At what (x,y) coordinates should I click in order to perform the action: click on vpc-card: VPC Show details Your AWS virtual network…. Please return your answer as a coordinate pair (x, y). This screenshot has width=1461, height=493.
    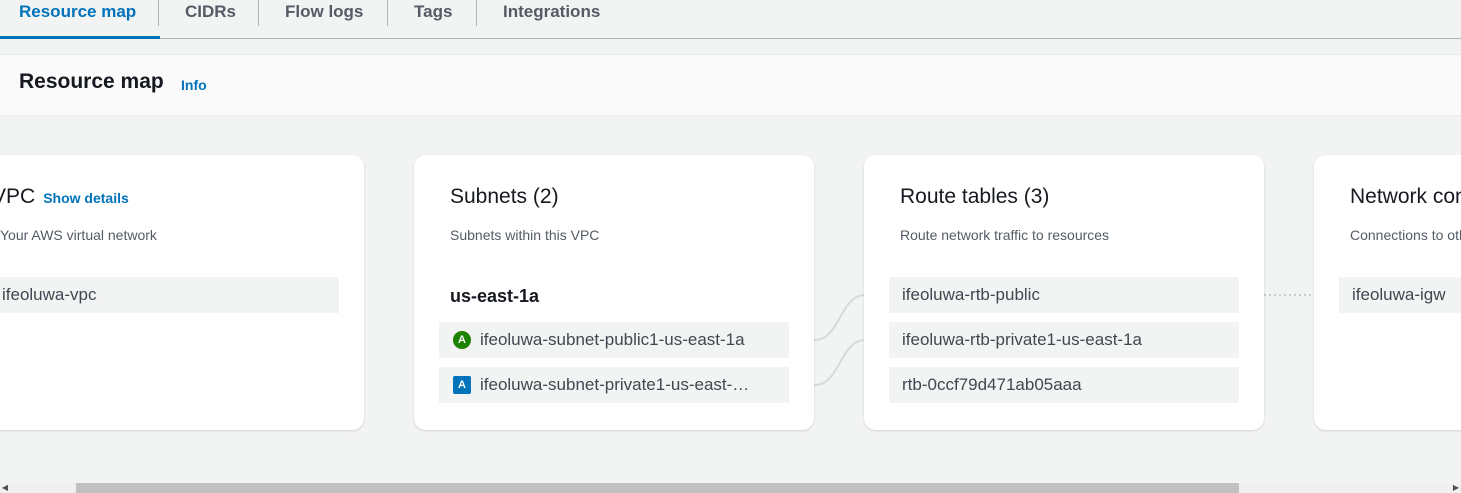
    Looking at the image, I should click on (182, 292).